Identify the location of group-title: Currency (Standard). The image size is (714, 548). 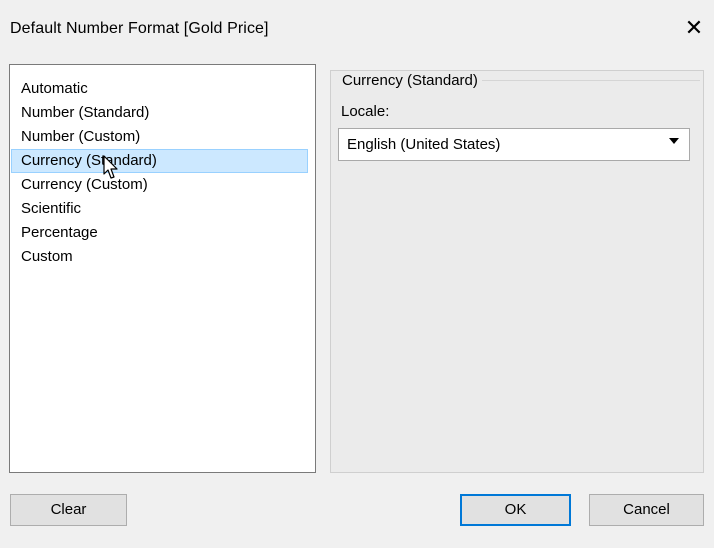
(410, 80).